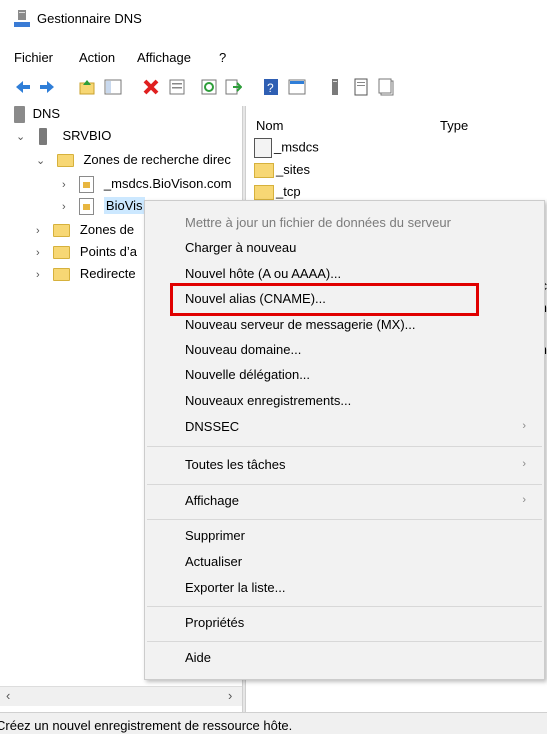  What do you see at coordinates (387, 87) in the screenshot?
I see `records-icon` at bounding box center [387, 87].